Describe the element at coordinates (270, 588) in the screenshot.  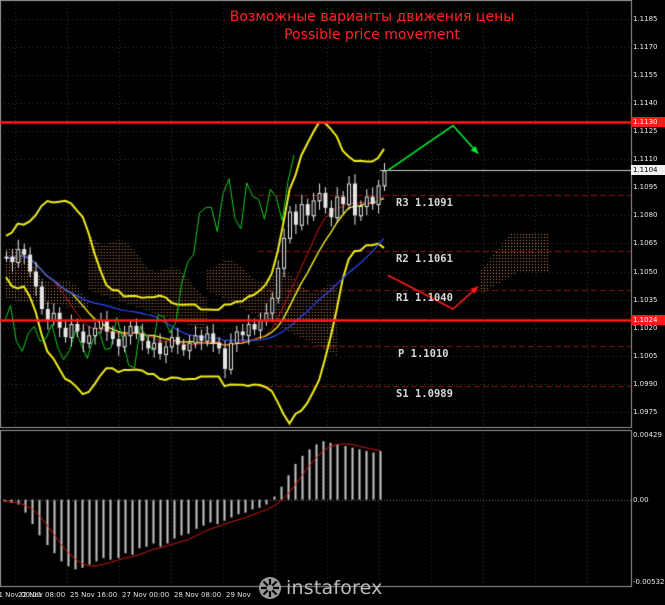
I see `instaforex-logo-icon` at that location.